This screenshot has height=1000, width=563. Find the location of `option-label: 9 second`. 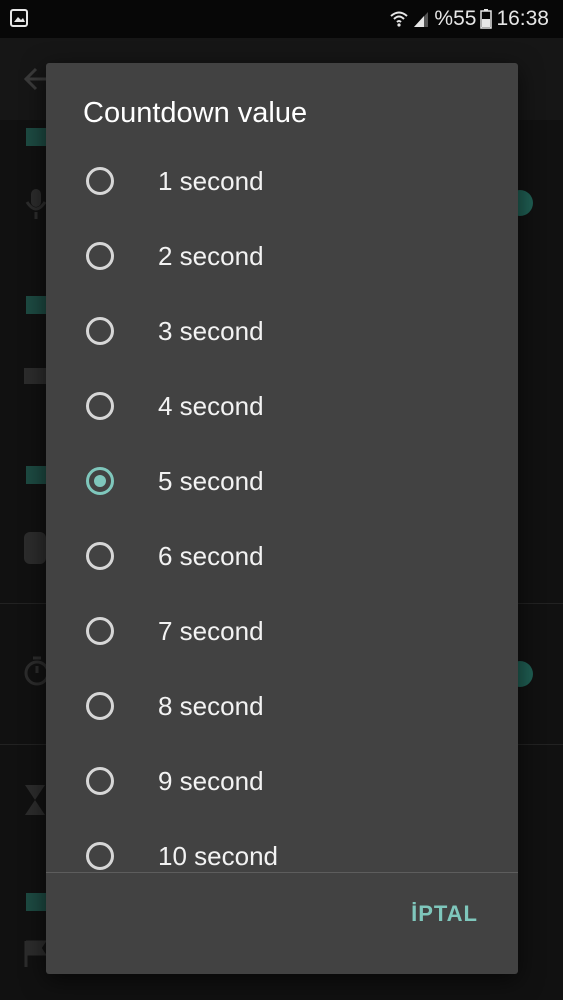

option-label: 9 second is located at coordinates (211, 781).